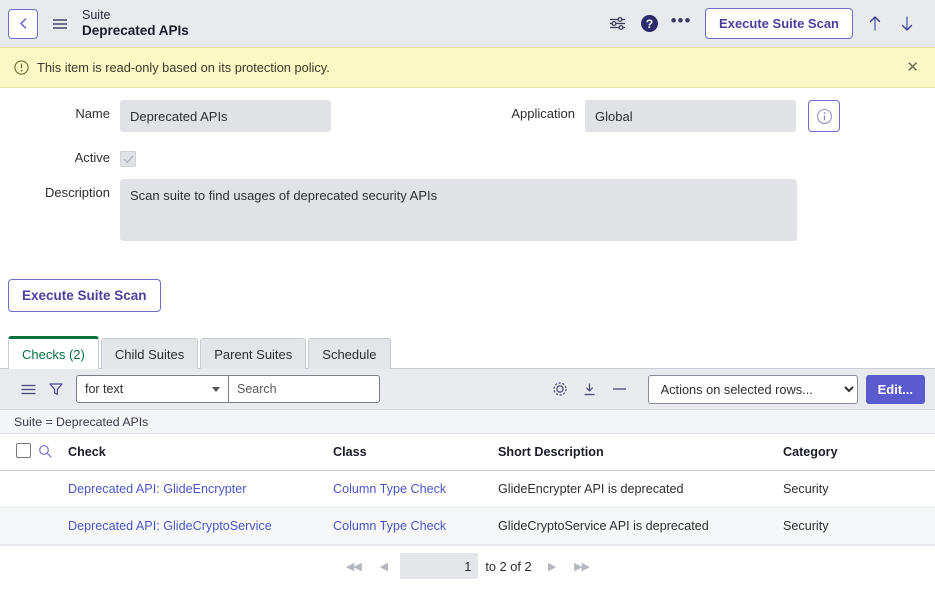  I want to click on download-icon, so click(590, 389).